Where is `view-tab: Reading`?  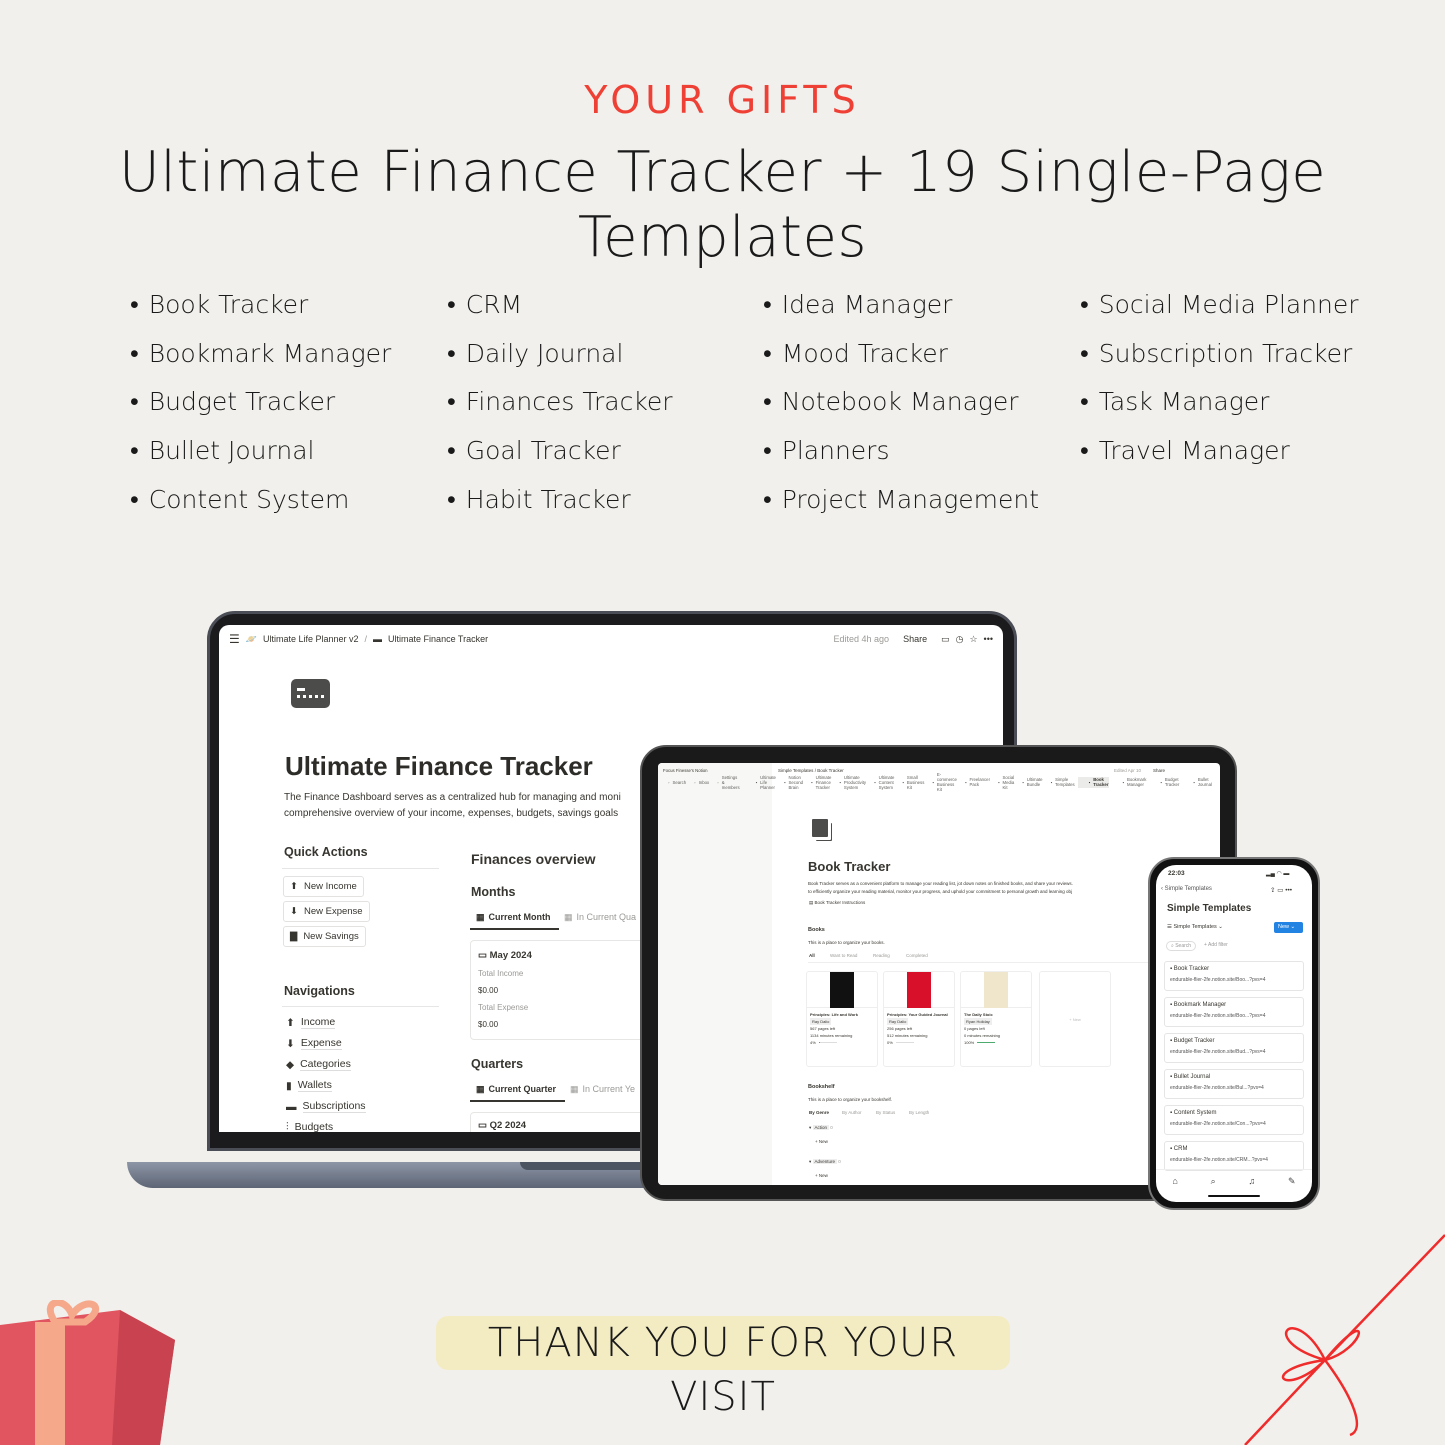 view-tab: Reading is located at coordinates (881, 955).